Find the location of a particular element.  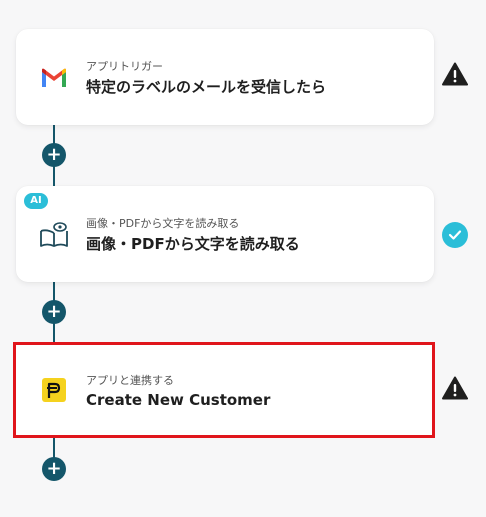

step-title: 特定のラベルのメールを受信したら is located at coordinates (206, 87).